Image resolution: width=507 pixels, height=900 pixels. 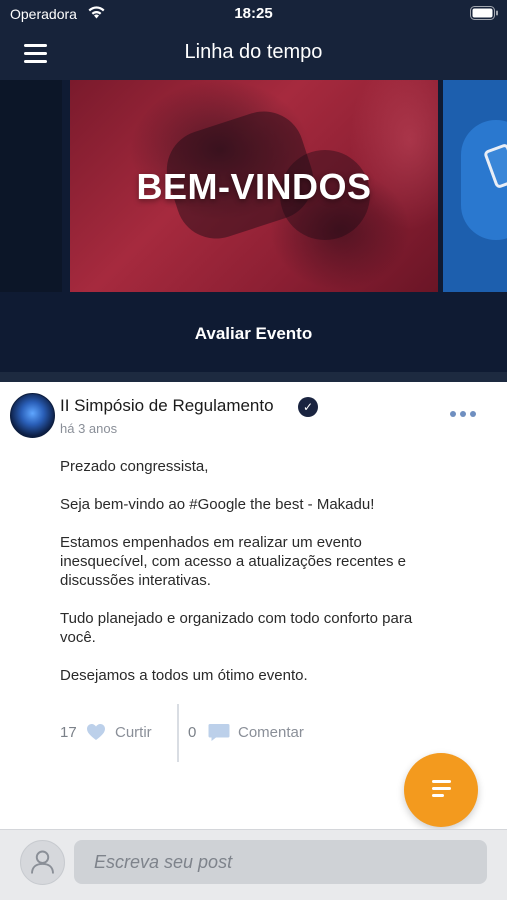 I want to click on page-title: Linha do tempo, so click(x=253, y=52).